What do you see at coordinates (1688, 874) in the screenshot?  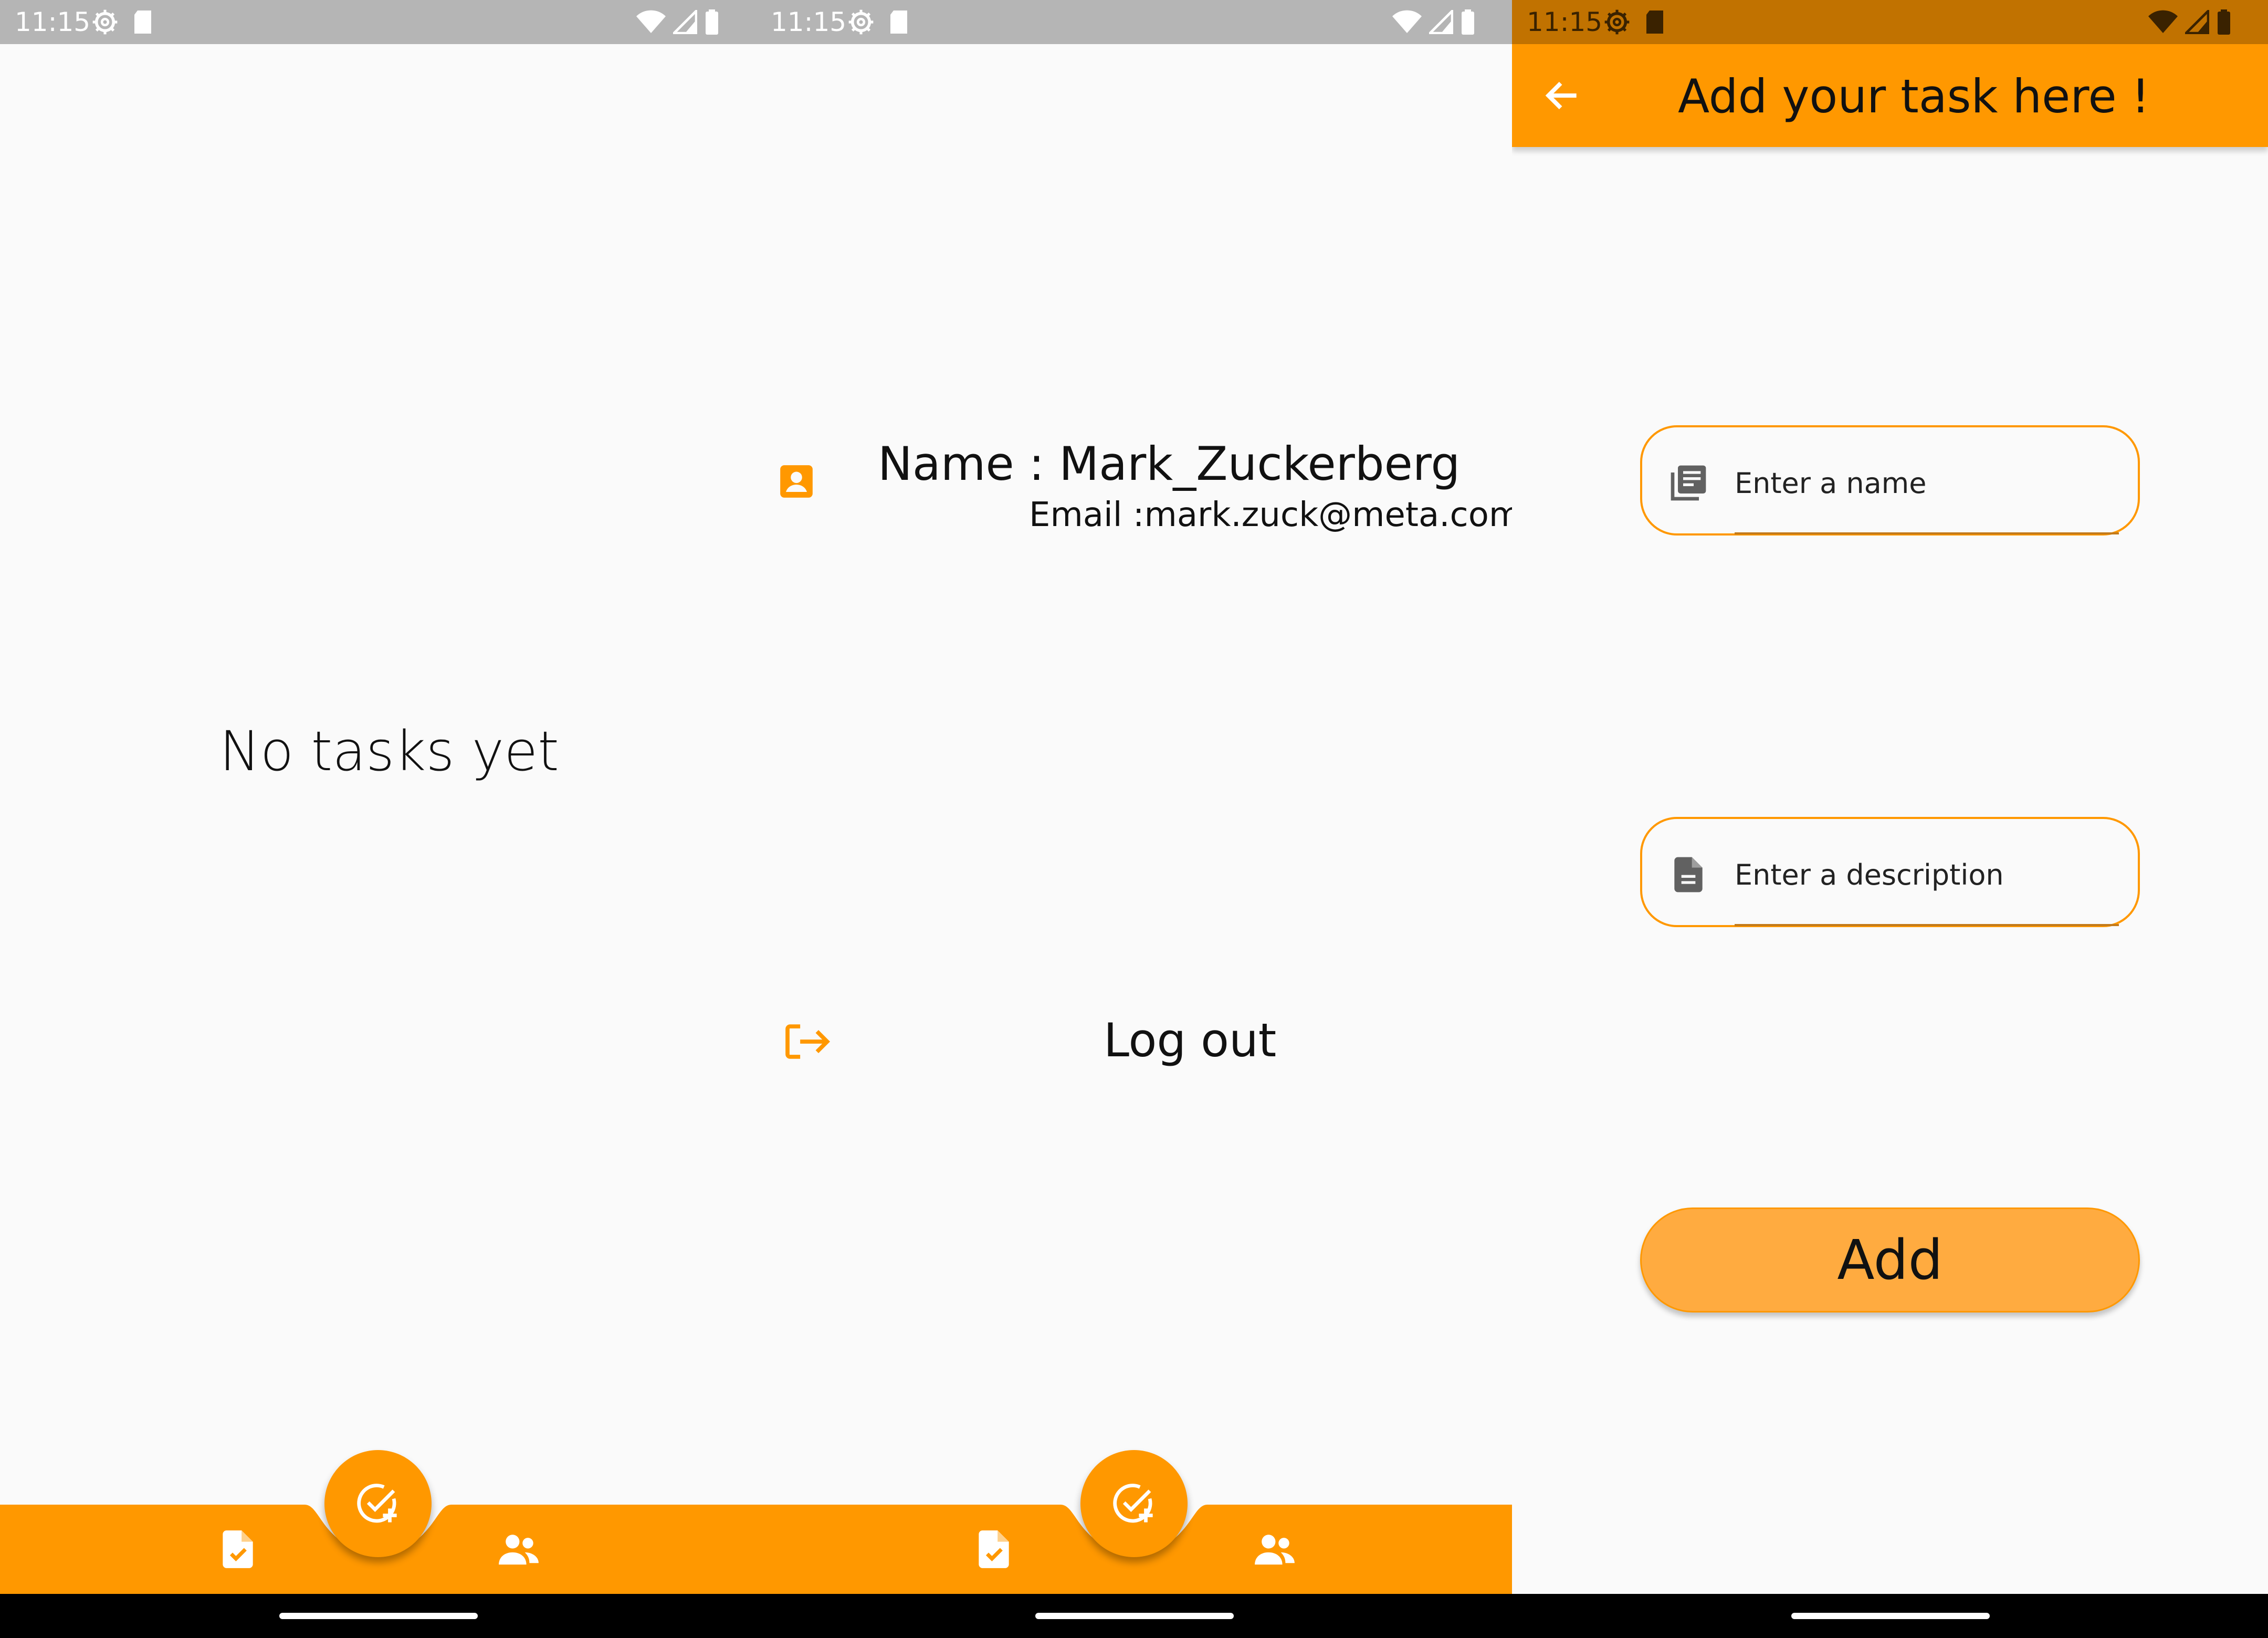 I see `description-document-icon` at bounding box center [1688, 874].